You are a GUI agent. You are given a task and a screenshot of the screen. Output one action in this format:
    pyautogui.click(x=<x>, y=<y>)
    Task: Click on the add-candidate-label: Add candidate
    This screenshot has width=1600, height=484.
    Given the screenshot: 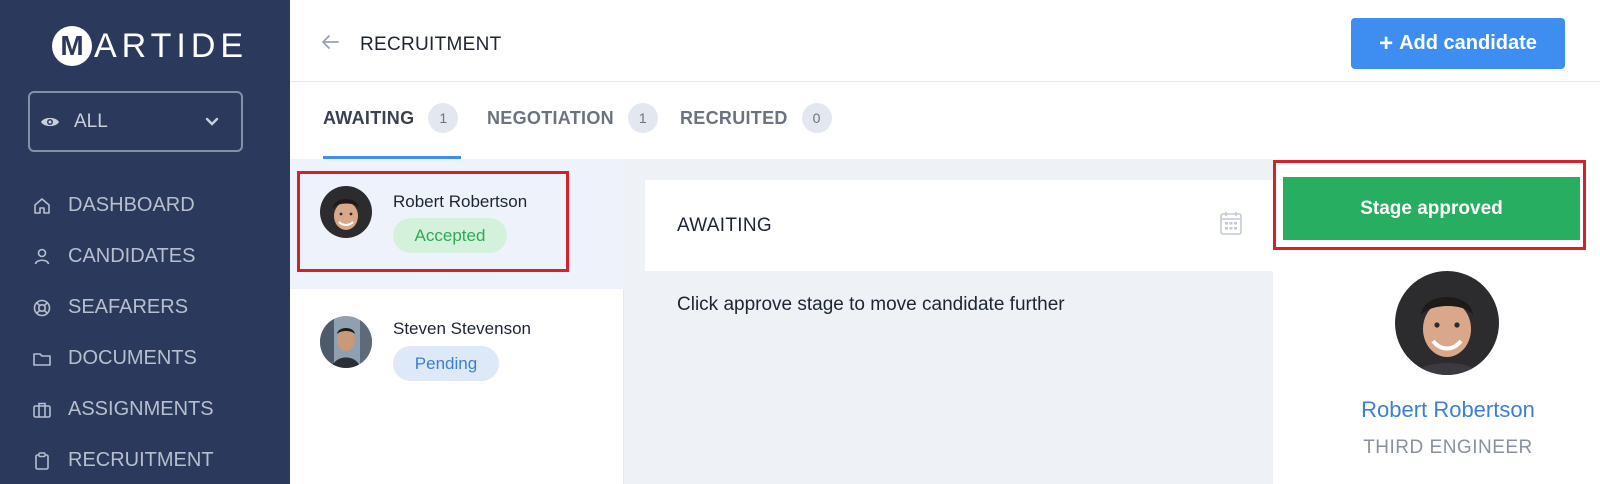 What is the action you would take?
    pyautogui.click(x=1468, y=43)
    